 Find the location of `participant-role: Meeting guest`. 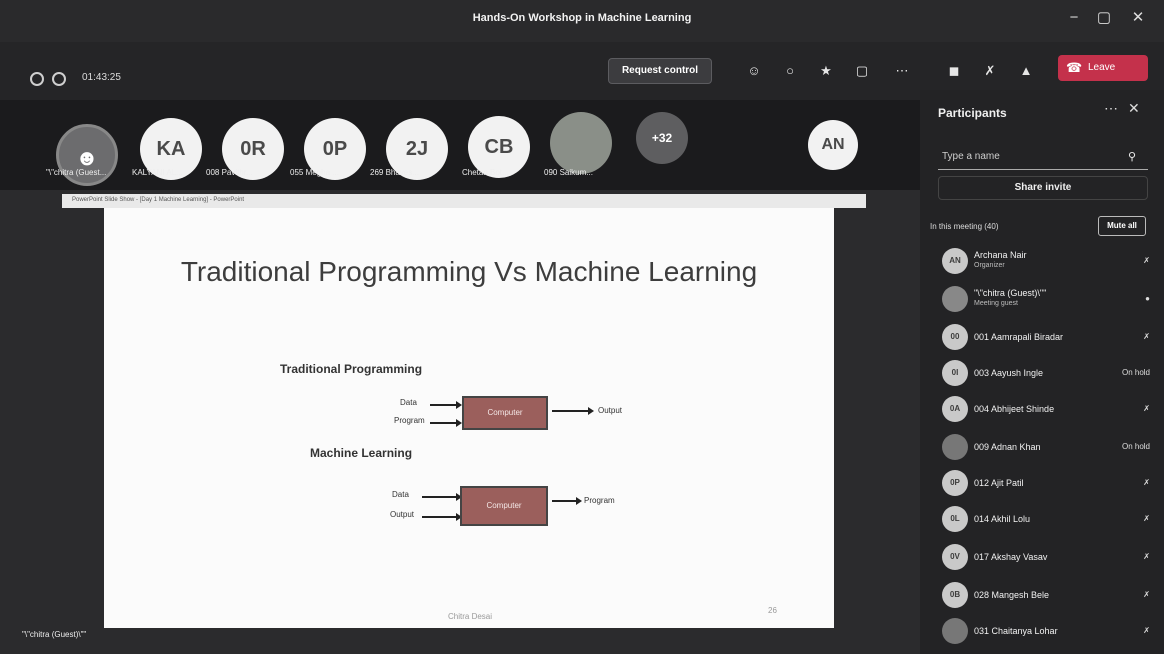

participant-role: Meeting guest is located at coordinates (996, 303).